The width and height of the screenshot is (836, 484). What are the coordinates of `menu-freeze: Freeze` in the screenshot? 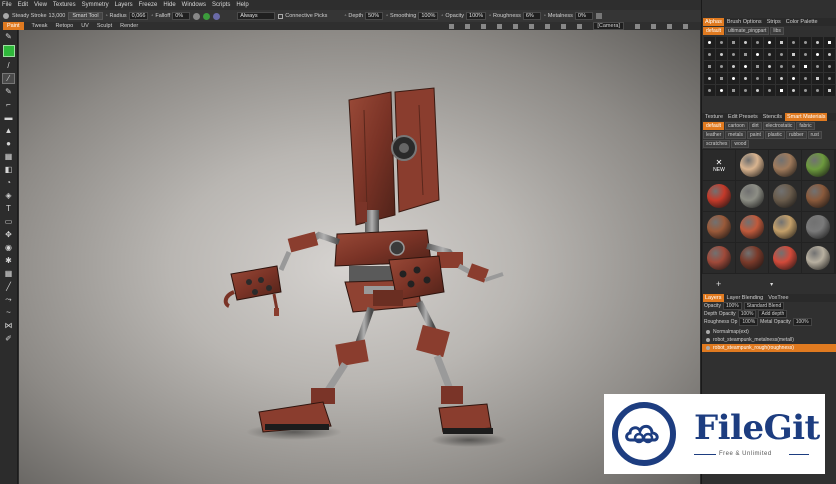 It's located at (148, 5).